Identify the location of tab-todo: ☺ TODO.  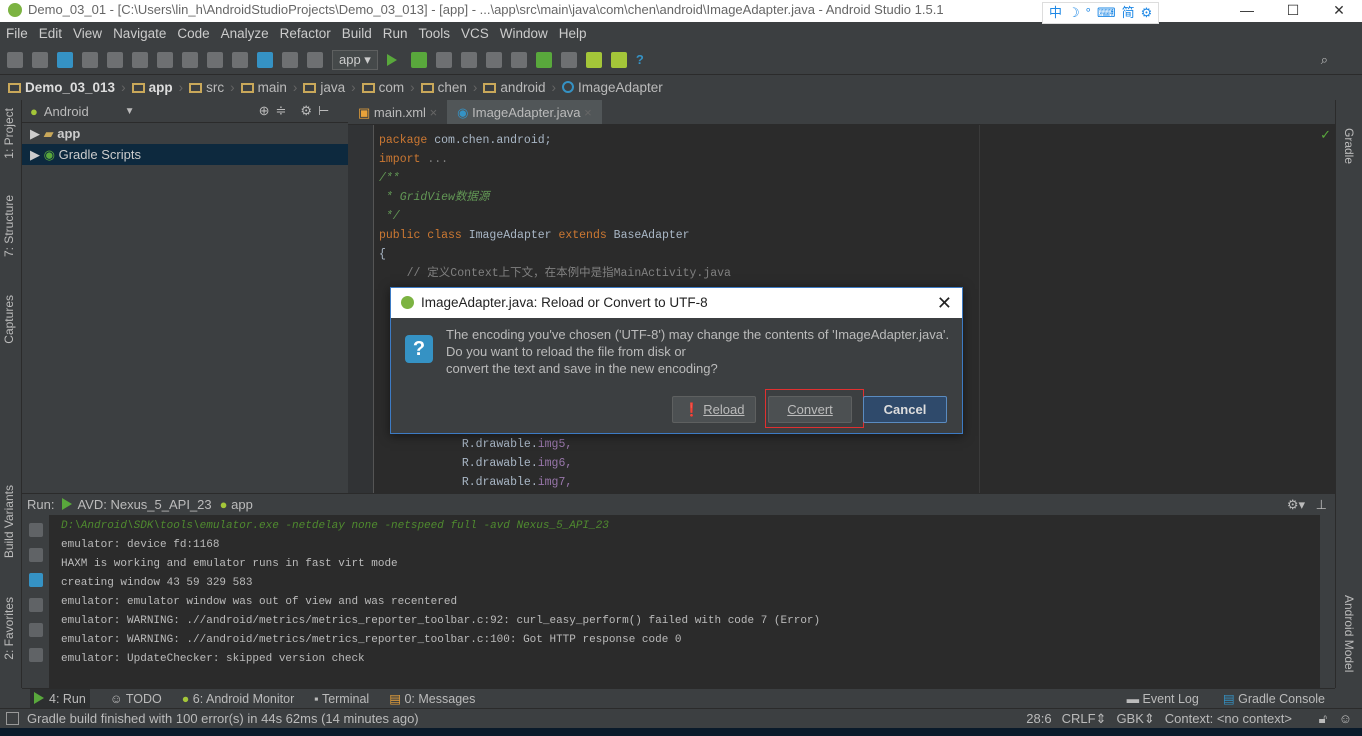
(136, 698).